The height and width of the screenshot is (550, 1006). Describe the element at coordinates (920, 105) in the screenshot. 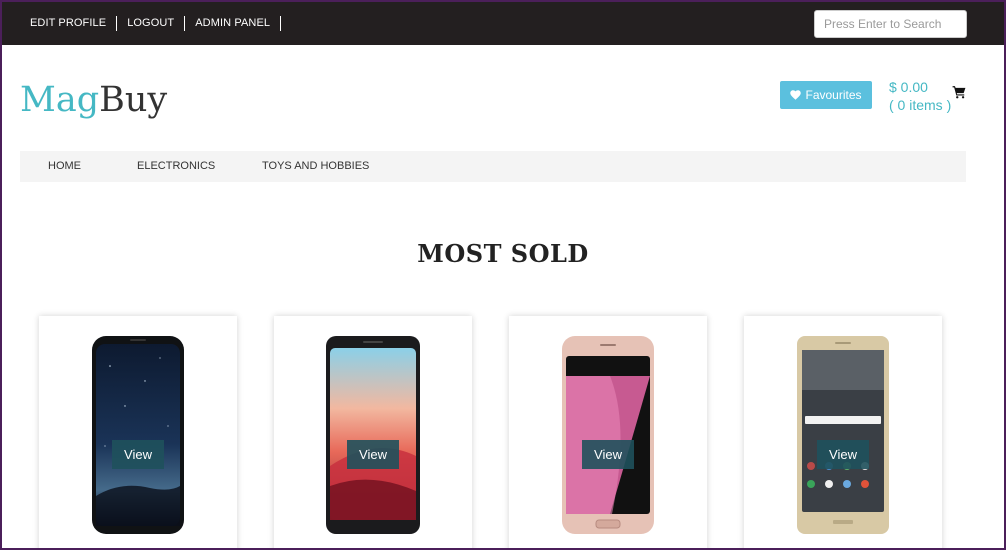

I see `cart-items-count: ( 0 items )` at that location.